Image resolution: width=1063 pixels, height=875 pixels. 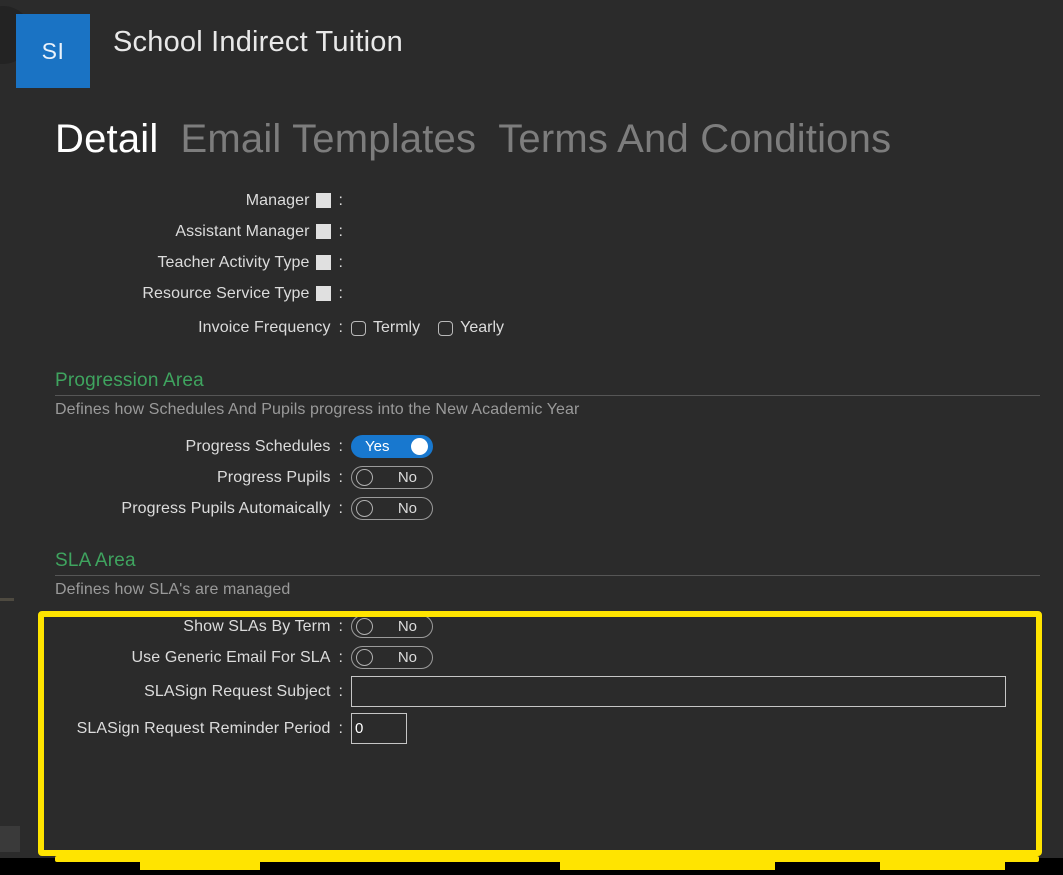 I want to click on field-row-manager: Manager :, so click(x=531, y=200).